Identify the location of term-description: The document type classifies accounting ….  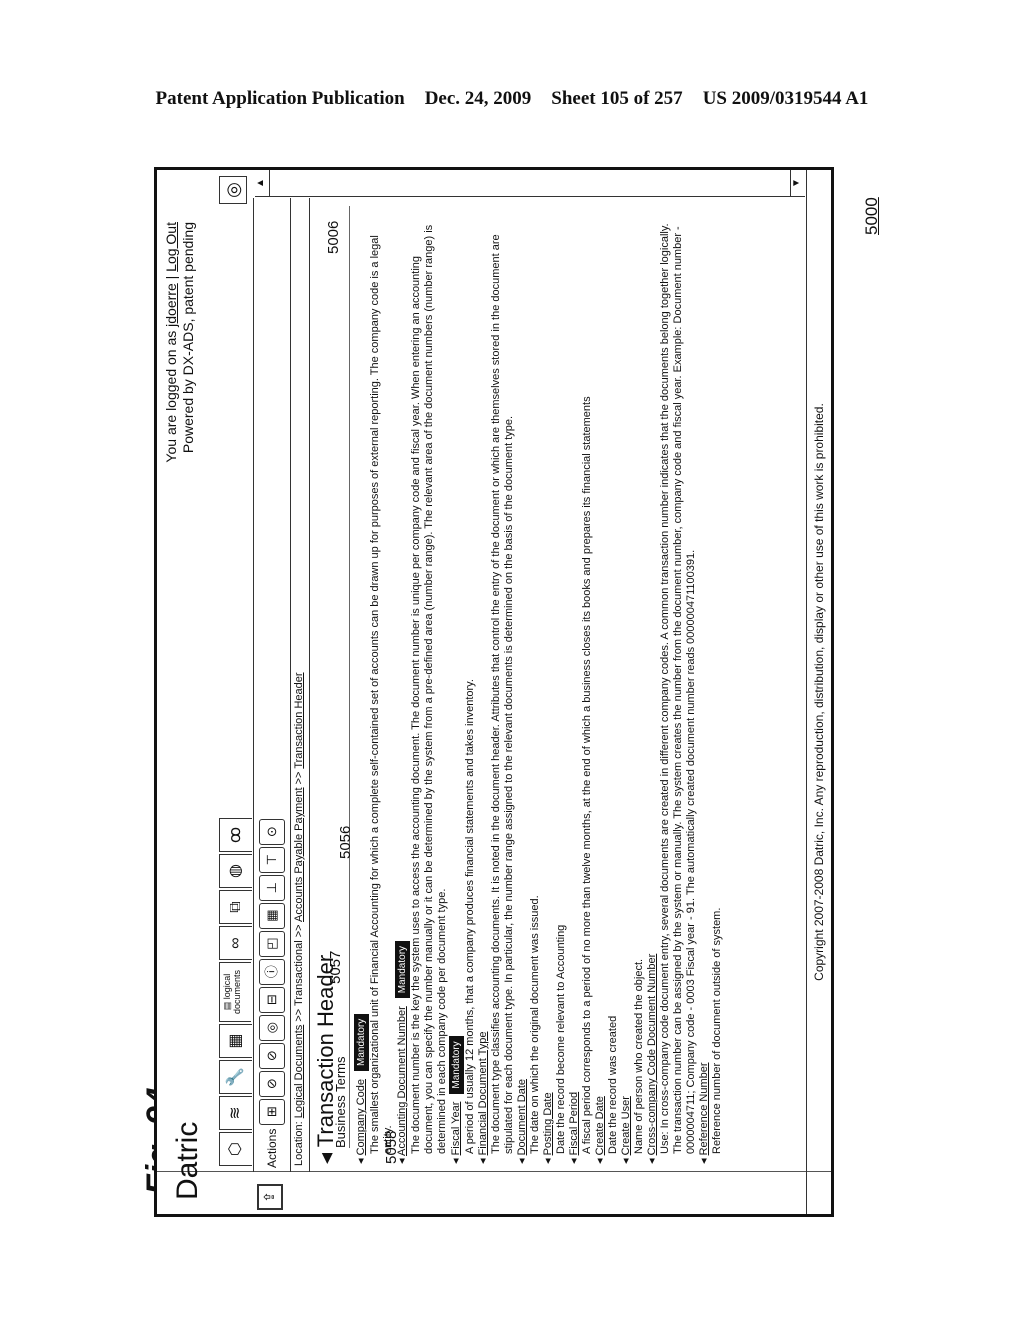
(502, 694).